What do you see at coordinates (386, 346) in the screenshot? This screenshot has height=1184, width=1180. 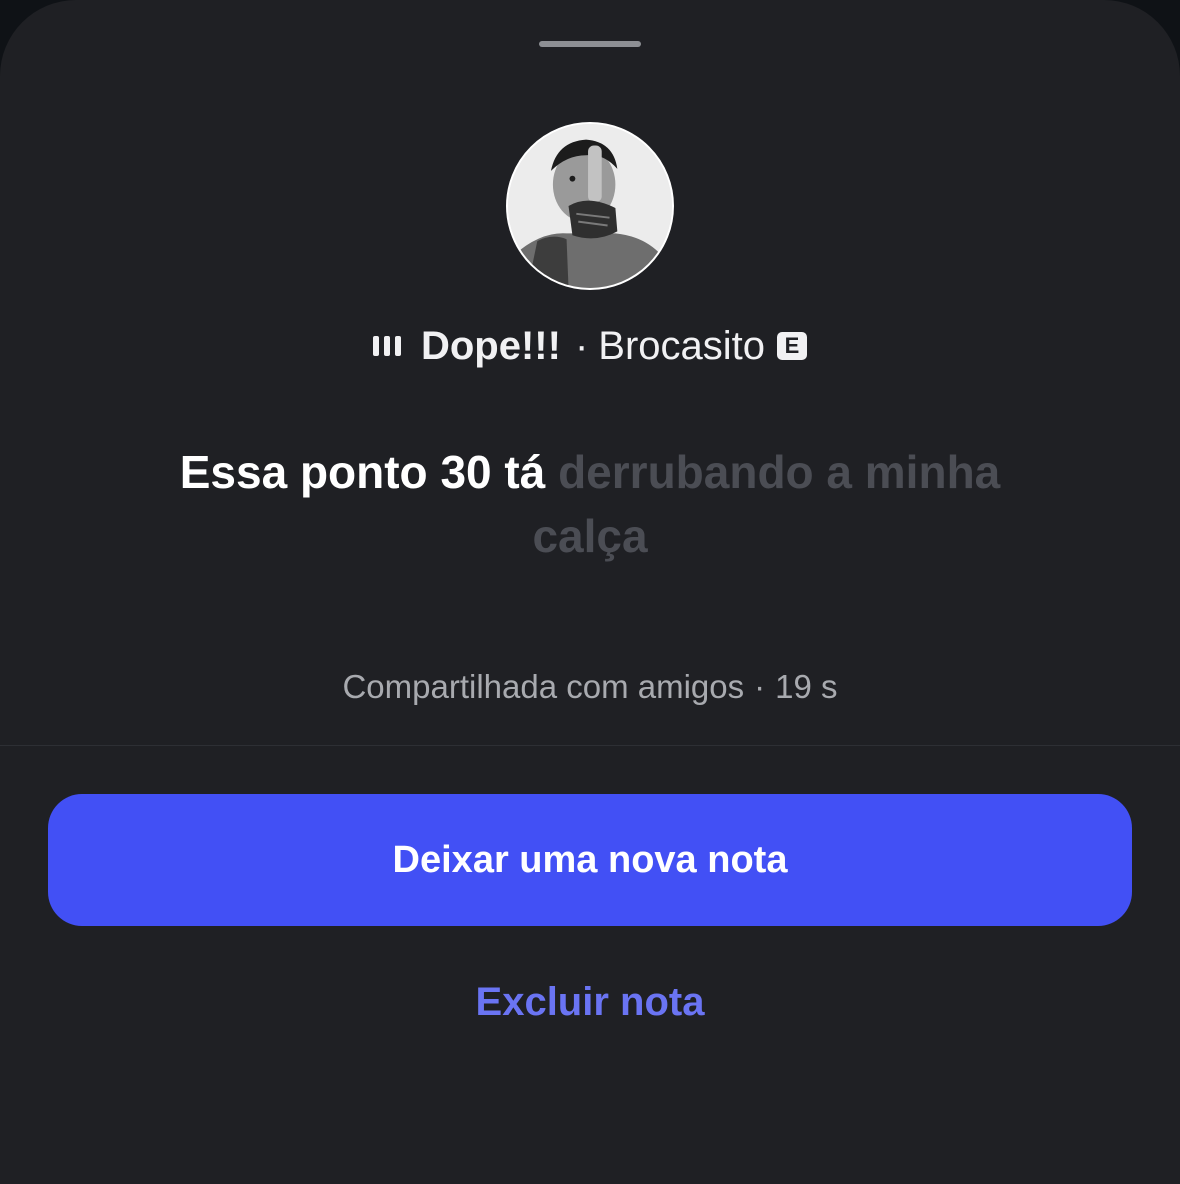 I see `equalizer-bars-icon` at bounding box center [386, 346].